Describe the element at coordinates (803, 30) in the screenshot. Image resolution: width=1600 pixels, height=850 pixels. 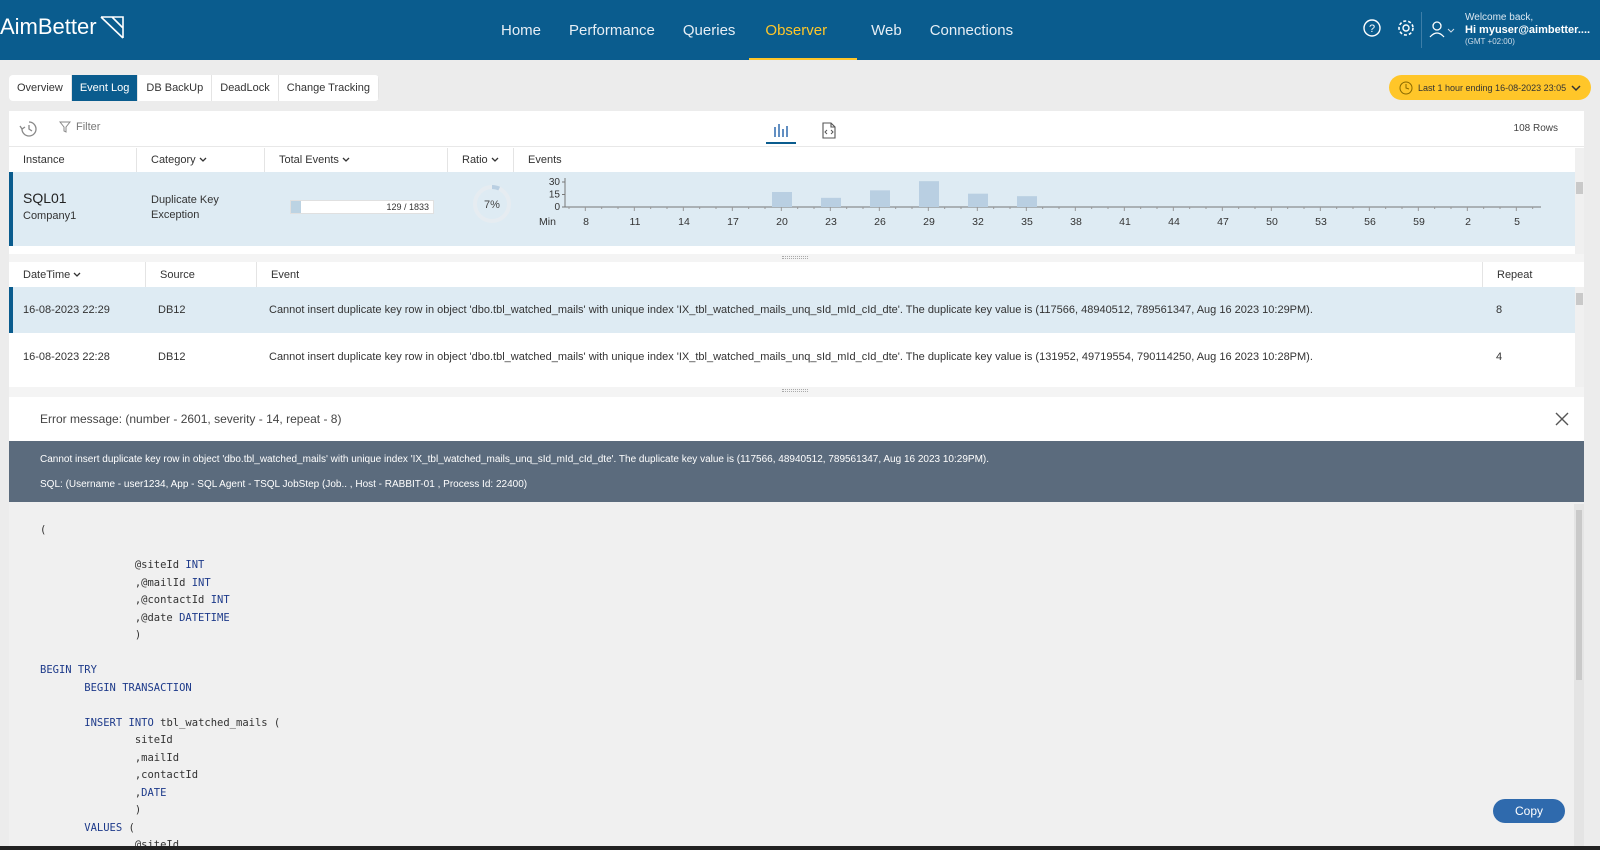
I see `nav-observer: Observer` at that location.